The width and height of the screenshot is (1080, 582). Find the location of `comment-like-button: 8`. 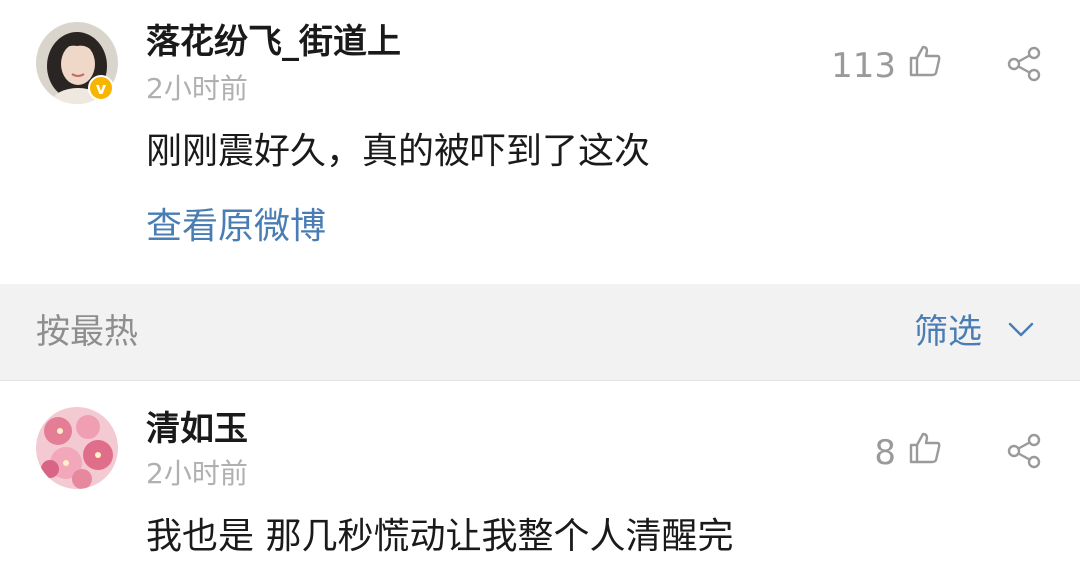

comment-like-button: 8 is located at coordinates (908, 452).